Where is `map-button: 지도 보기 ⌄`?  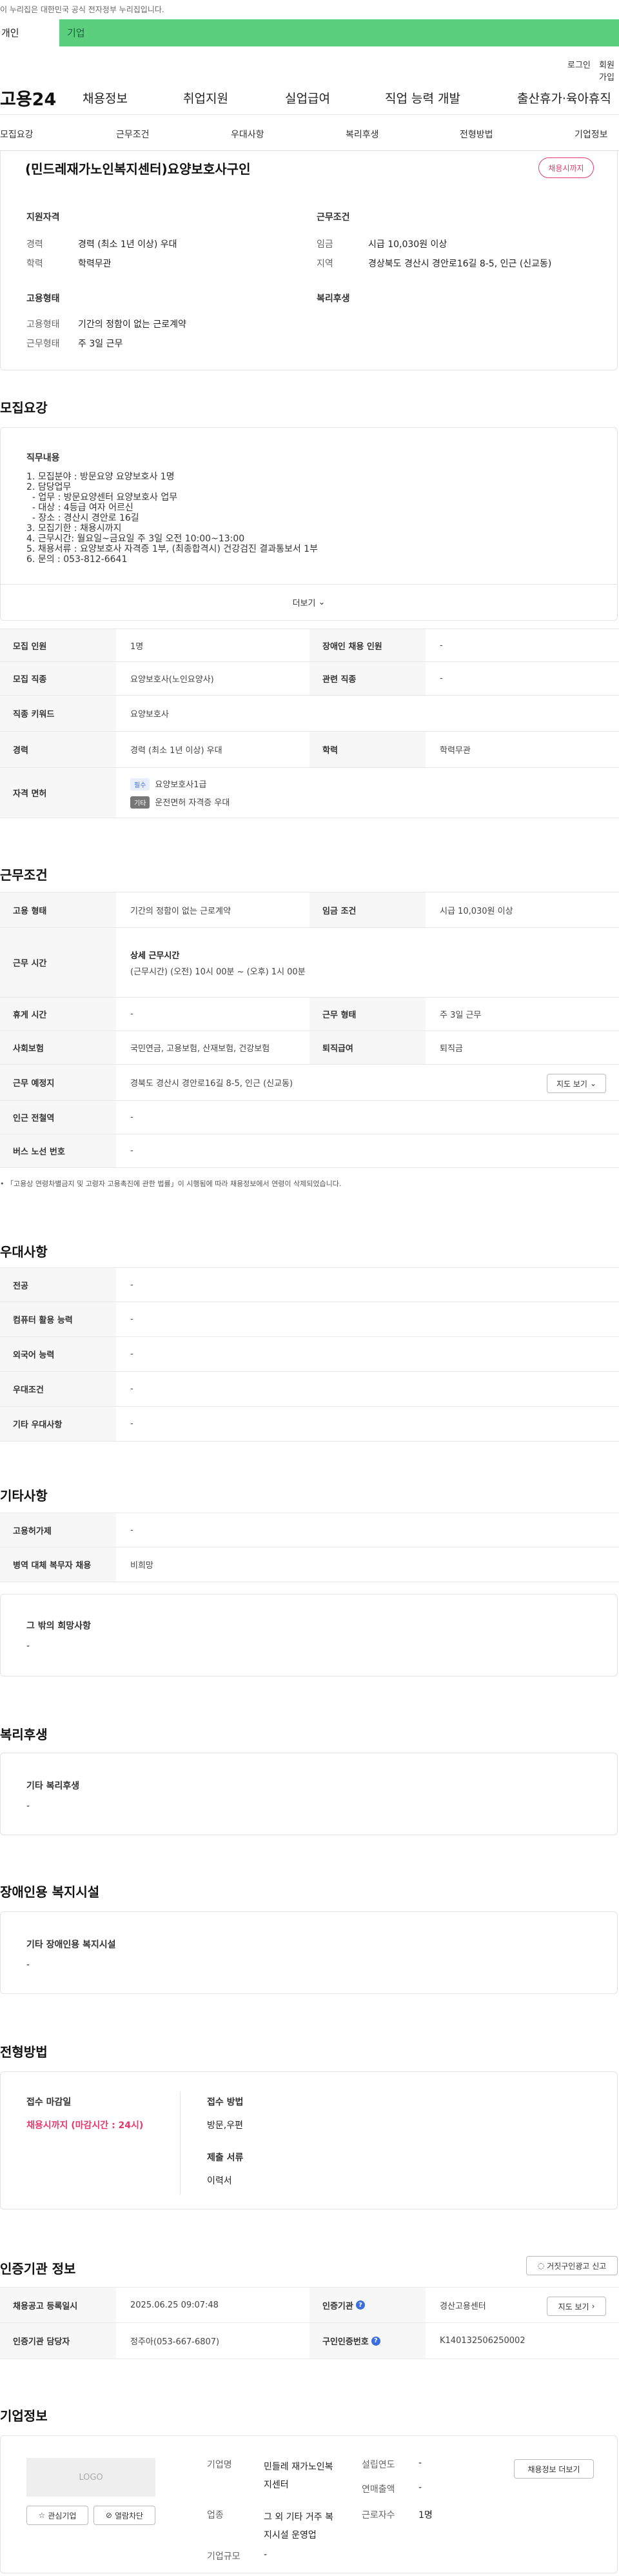
map-button: 지도 보기 ⌄ is located at coordinates (576, 1083).